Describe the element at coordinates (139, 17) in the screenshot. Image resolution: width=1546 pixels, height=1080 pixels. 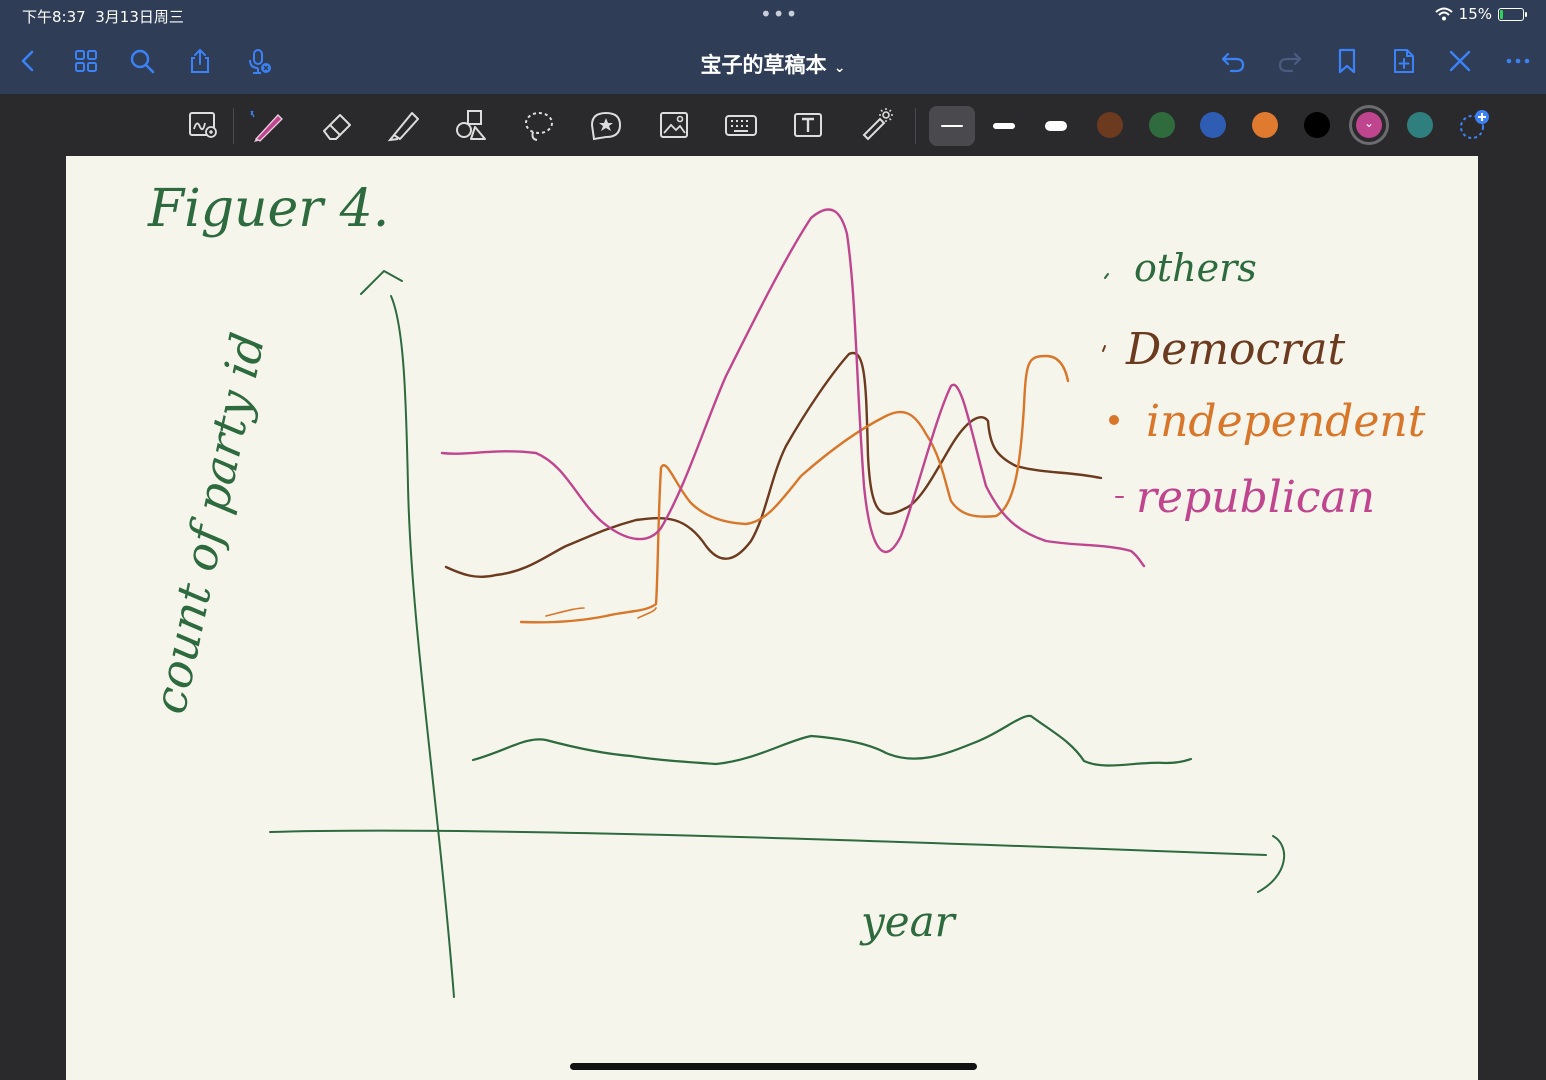
I see `status-date: 3月13日周三` at that location.